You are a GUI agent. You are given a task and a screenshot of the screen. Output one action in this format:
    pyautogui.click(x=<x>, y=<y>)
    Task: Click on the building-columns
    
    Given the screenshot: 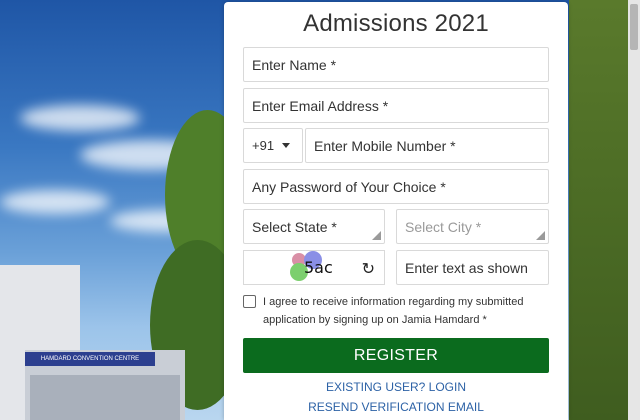 What is the action you would take?
    pyautogui.click(x=105, y=397)
    